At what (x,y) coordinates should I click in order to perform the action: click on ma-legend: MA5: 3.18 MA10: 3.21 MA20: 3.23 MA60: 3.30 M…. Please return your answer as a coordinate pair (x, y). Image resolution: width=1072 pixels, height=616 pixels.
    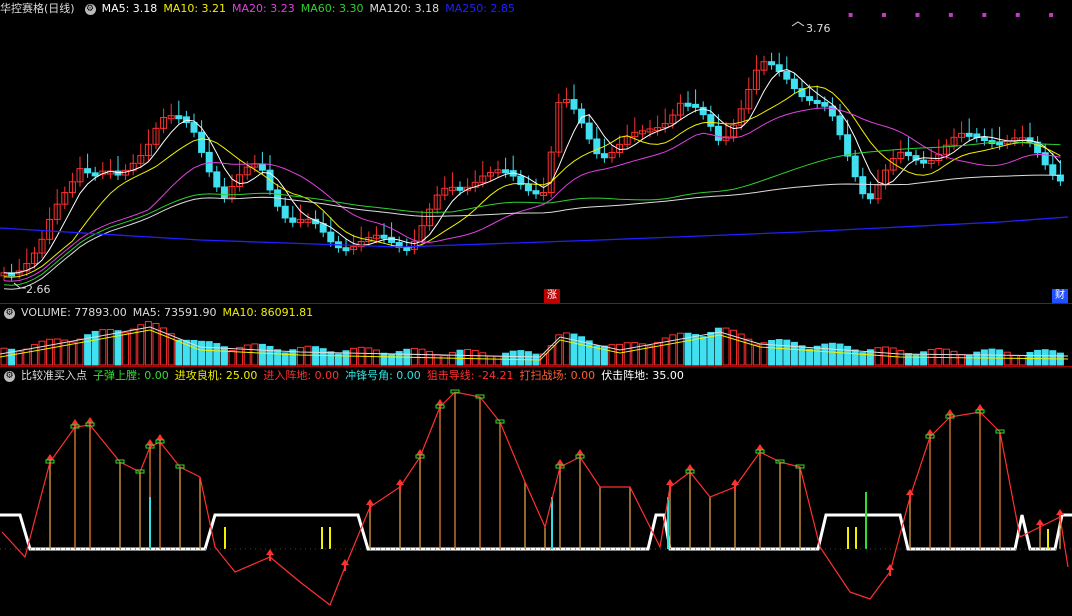
    Looking at the image, I should click on (311, 8).